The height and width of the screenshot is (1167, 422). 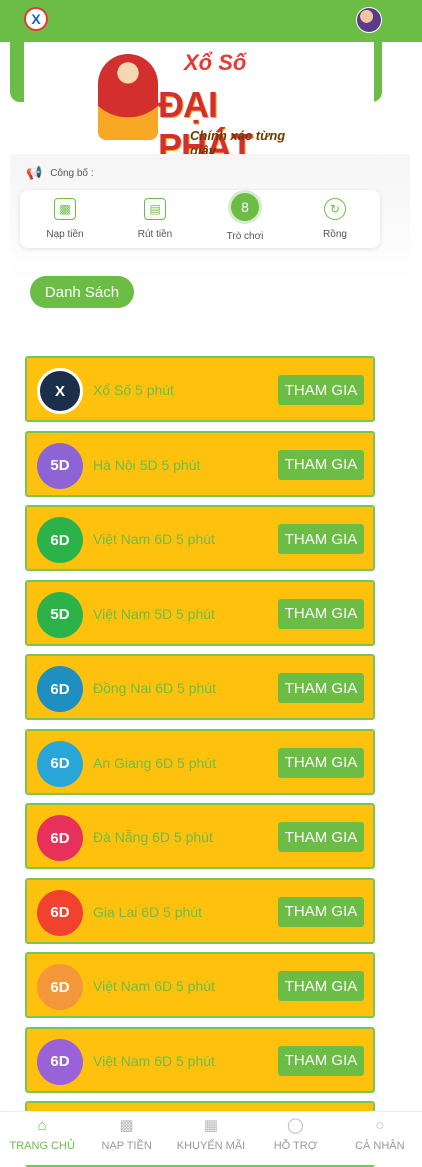 I want to click on quick-withdraw-label: Rút tiền, so click(x=155, y=234).